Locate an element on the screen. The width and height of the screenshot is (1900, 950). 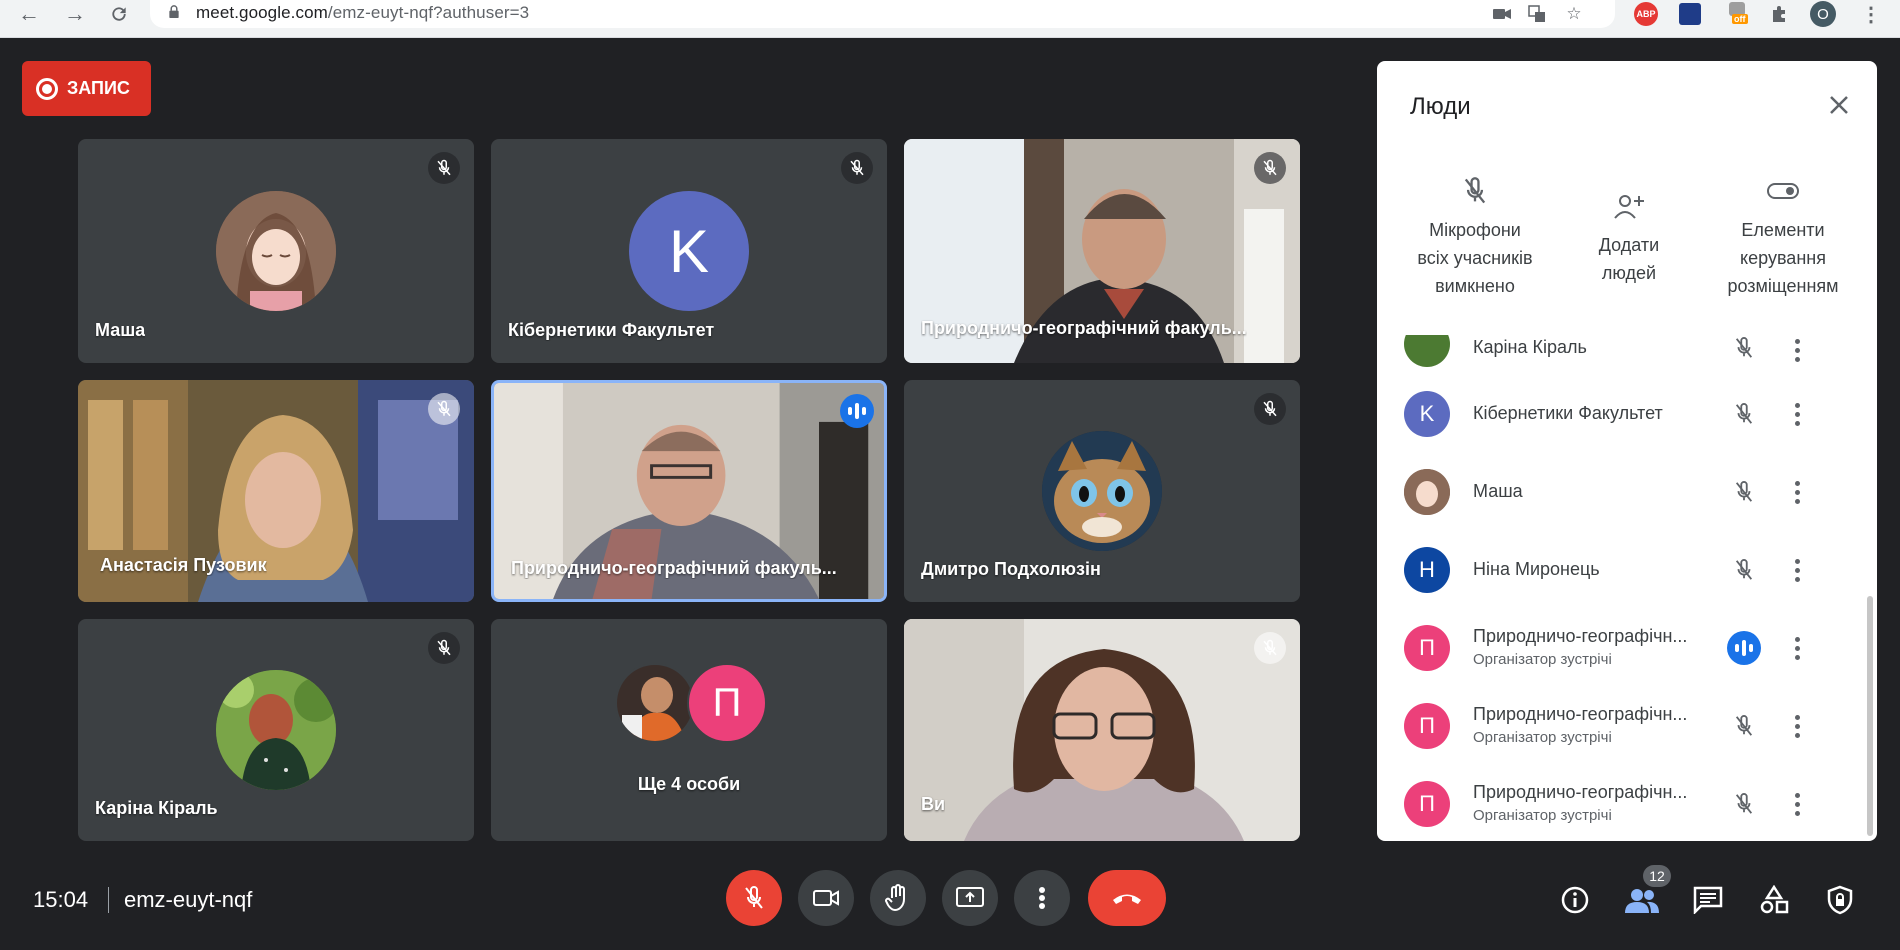
participant-tile: Анастасія Пузовик is located at coordinates (276, 491).